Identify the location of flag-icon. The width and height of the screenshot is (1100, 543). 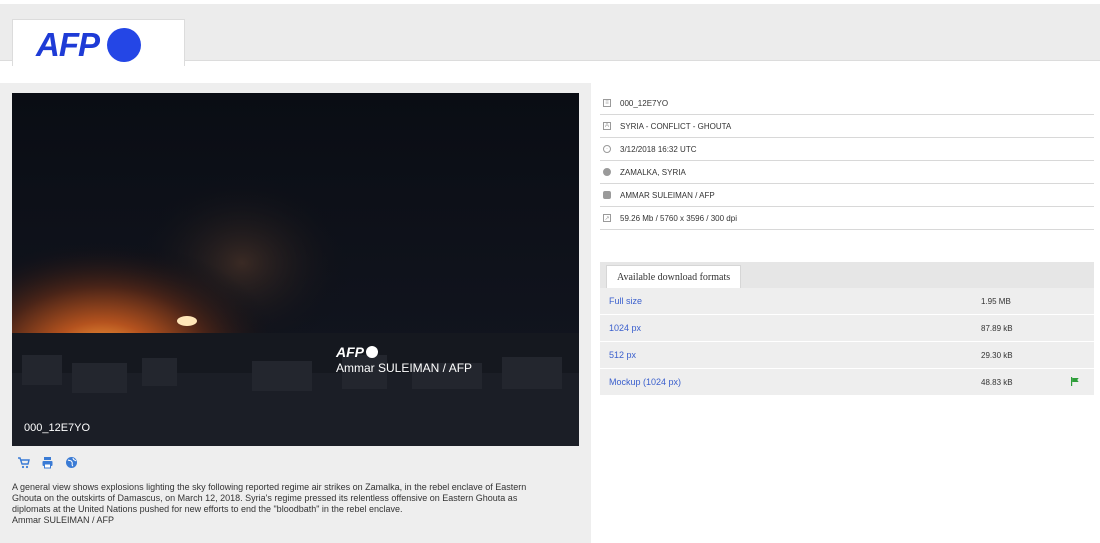
(1075, 382).